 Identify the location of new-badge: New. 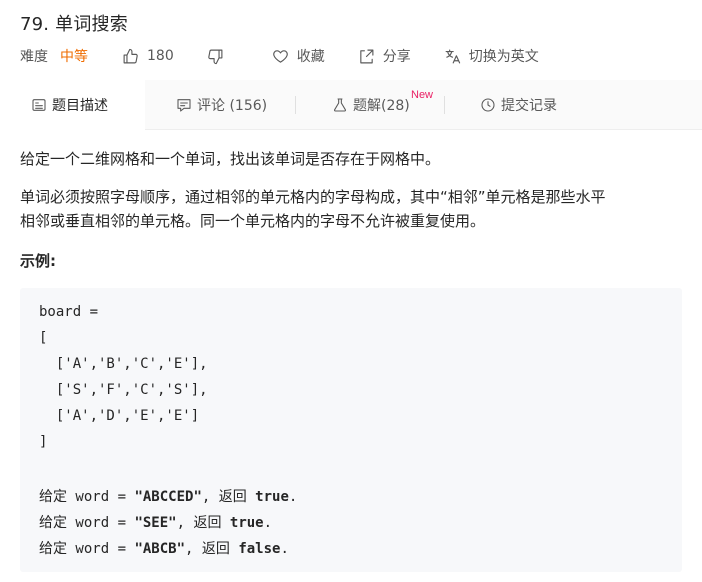
(422, 95).